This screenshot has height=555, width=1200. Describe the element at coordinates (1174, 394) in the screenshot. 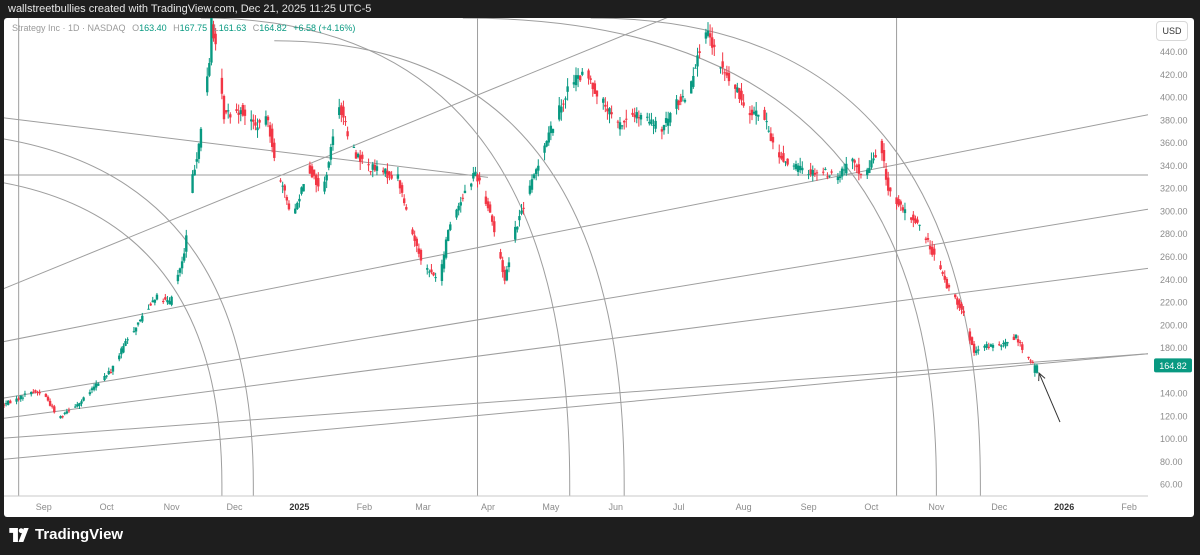

I see `y-tick-label: 140.00` at that location.